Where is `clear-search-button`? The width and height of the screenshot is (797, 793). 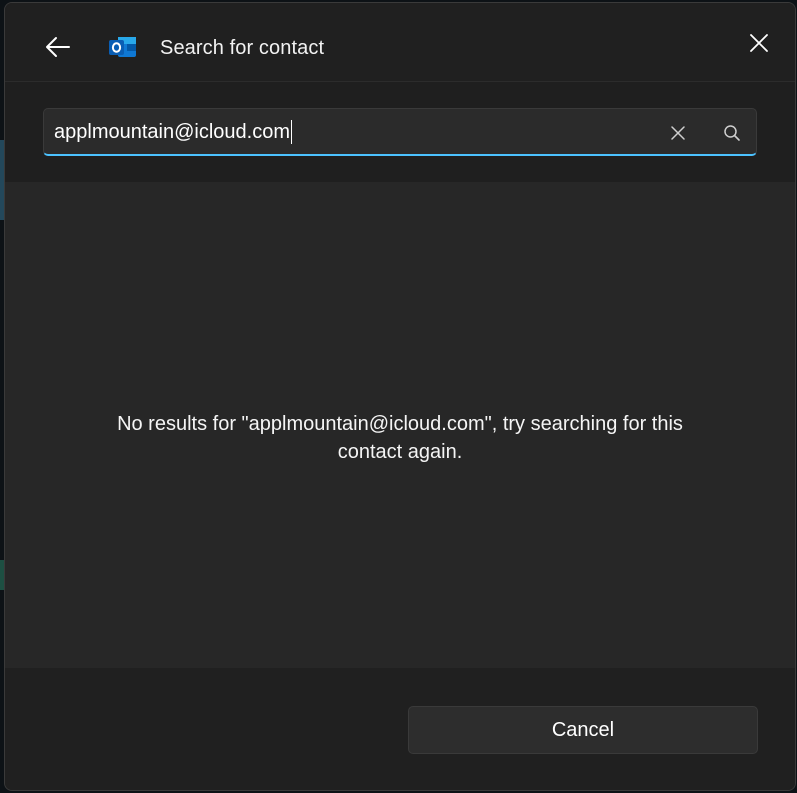
clear-search-button is located at coordinates (678, 133).